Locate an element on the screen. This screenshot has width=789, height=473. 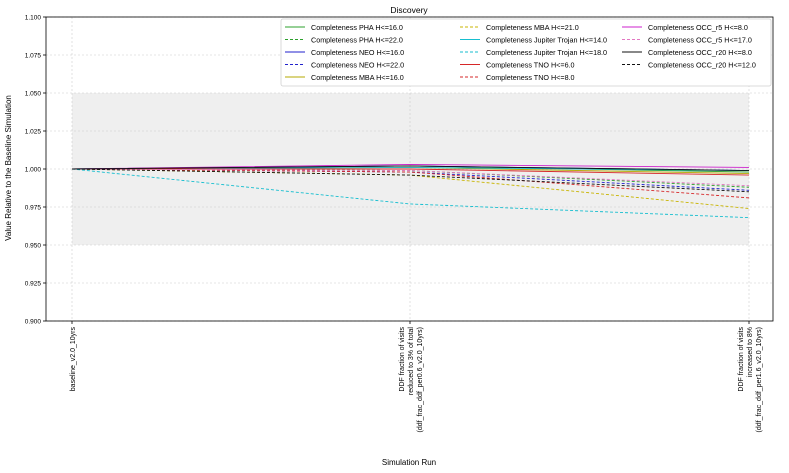
legend-label: Completeness MBA H<=21.0 is located at coordinates (532, 27).